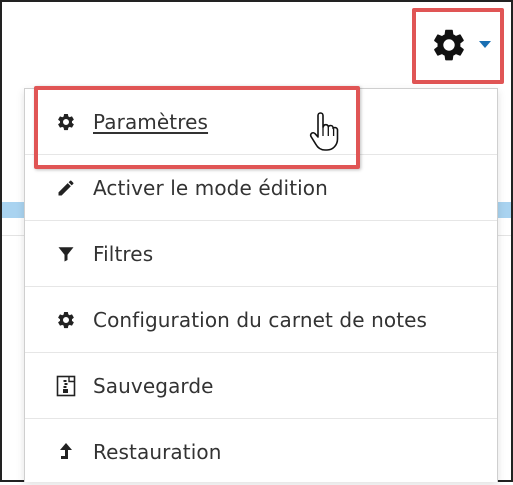 This screenshot has width=513, height=485. Describe the element at coordinates (261, 122) in the screenshot. I see `menu-item-parametres: Paramètres` at that location.